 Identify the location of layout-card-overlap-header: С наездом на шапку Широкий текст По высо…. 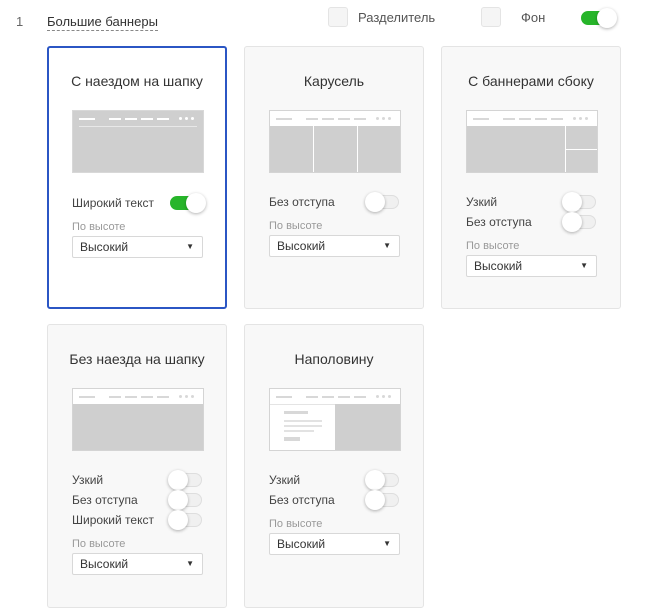
(137, 177).